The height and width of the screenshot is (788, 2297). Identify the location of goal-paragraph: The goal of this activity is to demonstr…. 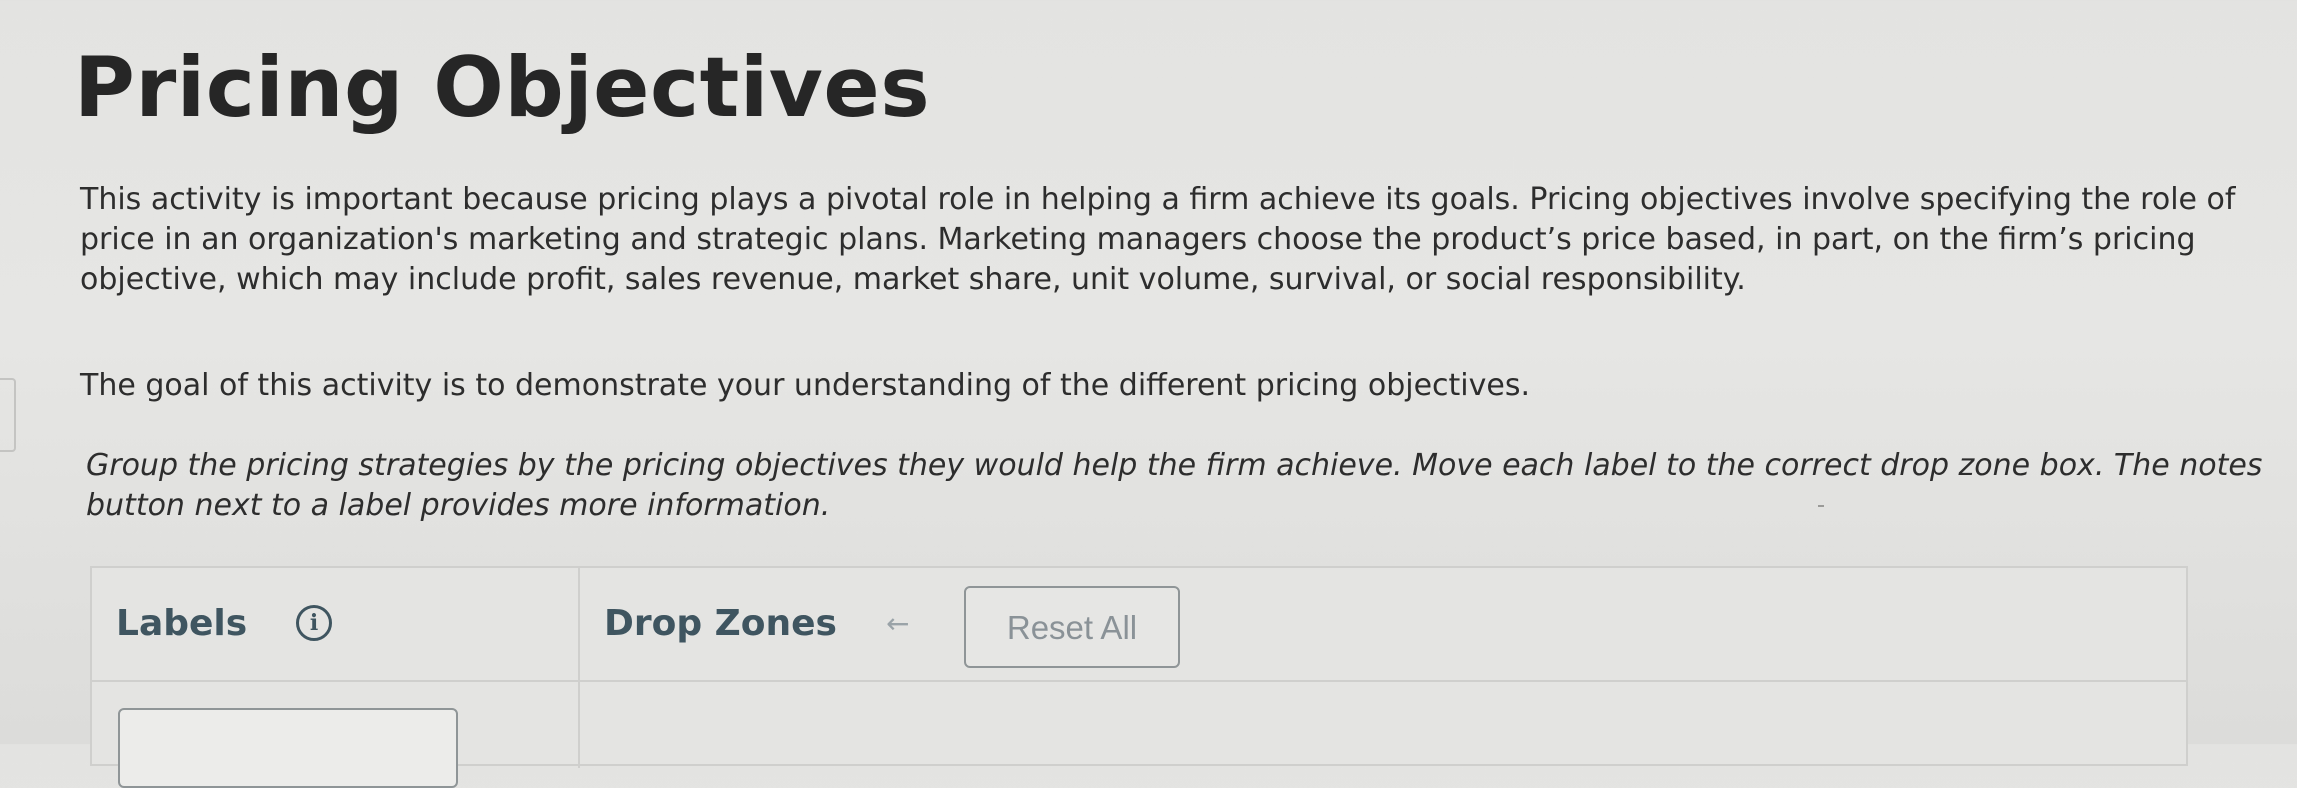
(805, 385).